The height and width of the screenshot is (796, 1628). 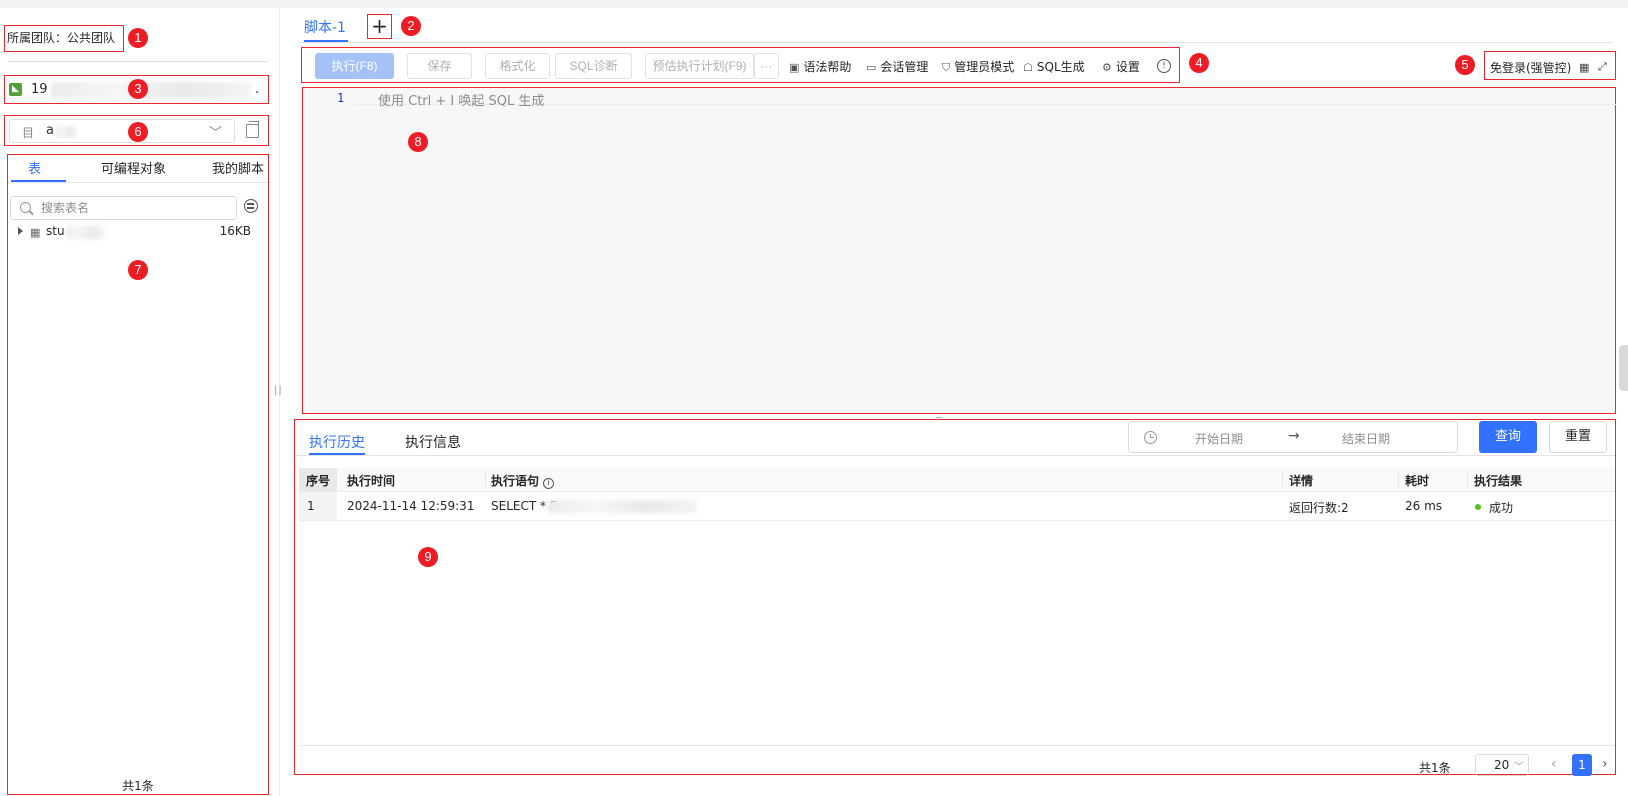 What do you see at coordinates (1301, 481) in the screenshot?
I see `col-detail: 详情` at bounding box center [1301, 481].